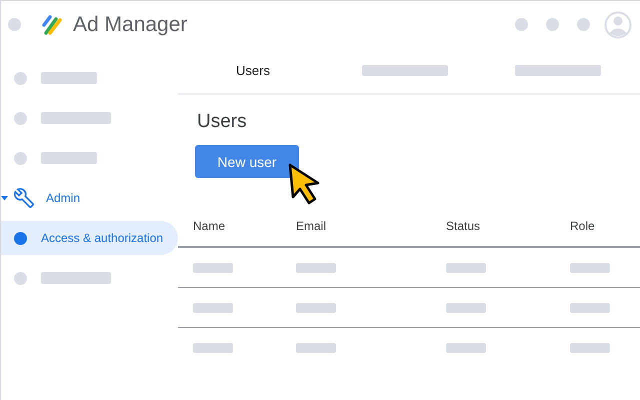 This screenshot has width=640, height=400. What do you see at coordinates (247, 161) in the screenshot?
I see `new-user-button: New user` at bounding box center [247, 161].